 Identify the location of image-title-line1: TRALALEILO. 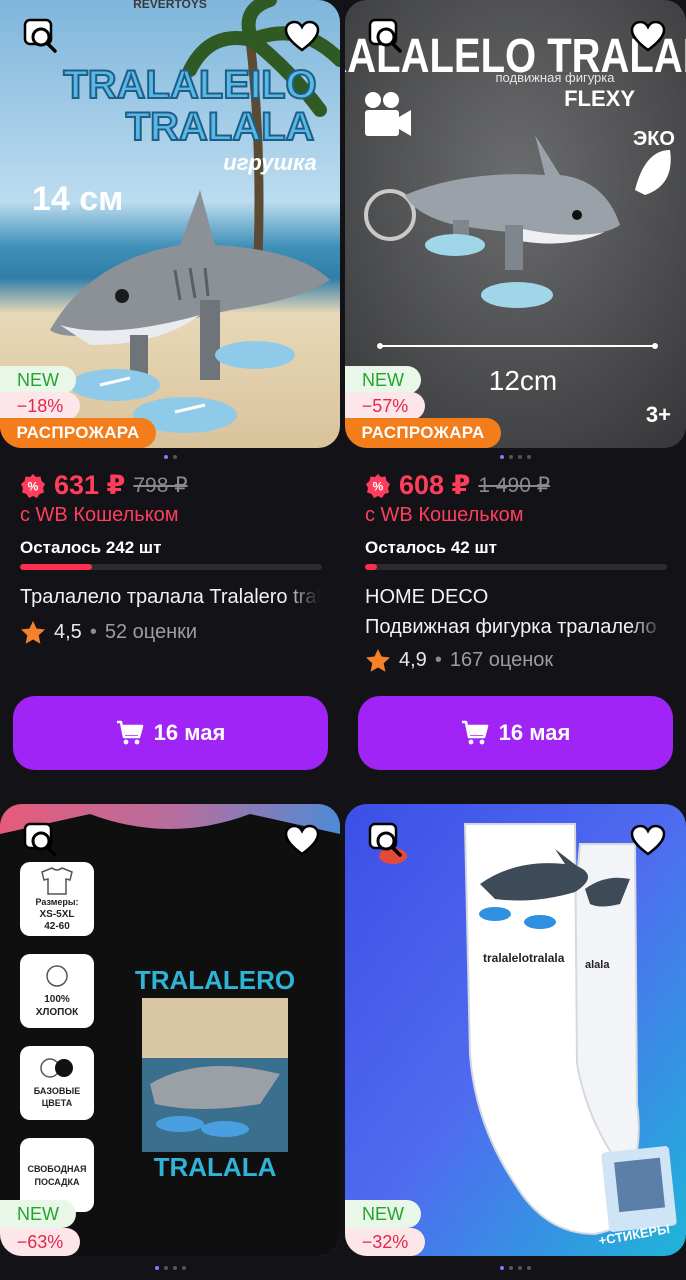
(189, 85).